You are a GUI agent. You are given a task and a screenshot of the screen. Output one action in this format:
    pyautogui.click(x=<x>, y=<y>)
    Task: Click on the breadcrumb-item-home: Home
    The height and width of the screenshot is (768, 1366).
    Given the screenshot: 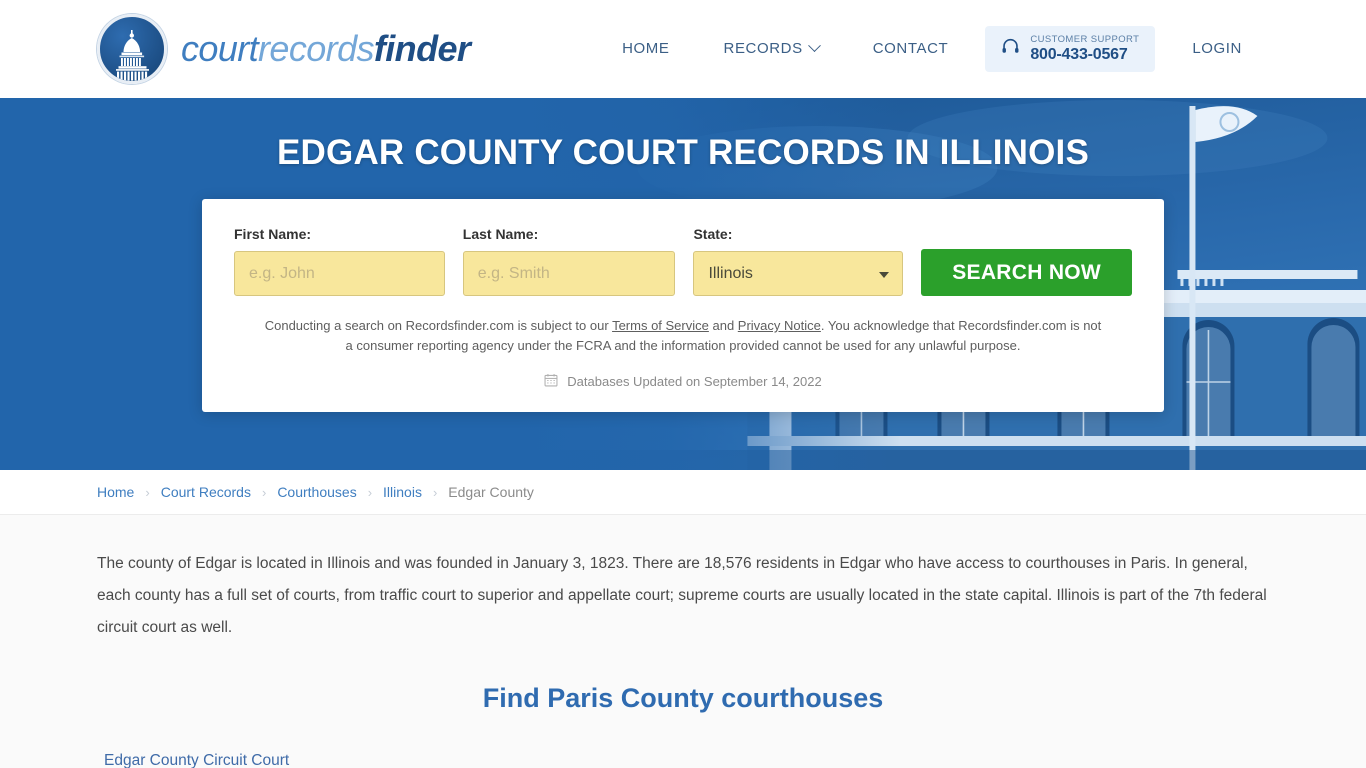 What is the action you would take?
    pyautogui.click(x=115, y=492)
    